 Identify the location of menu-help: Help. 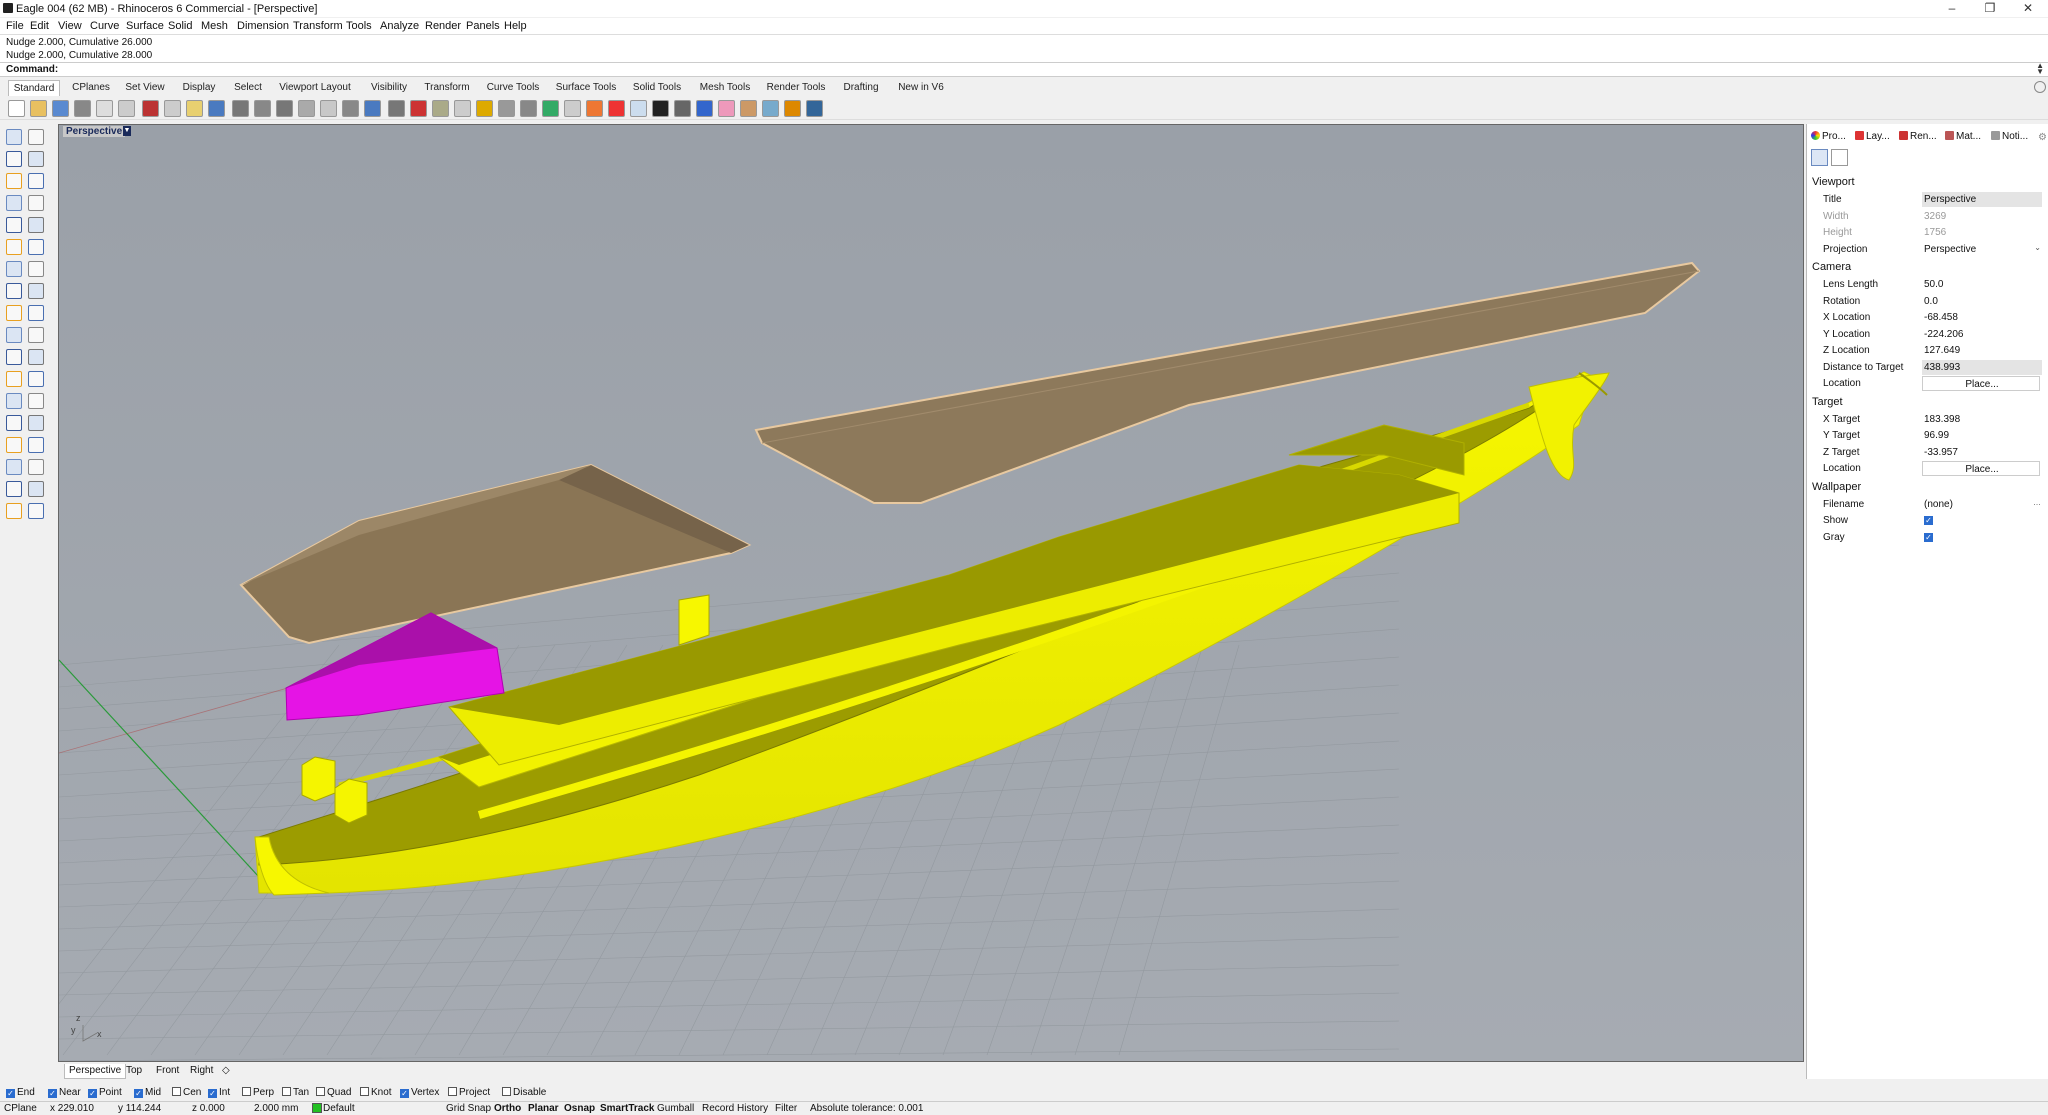
(515, 26).